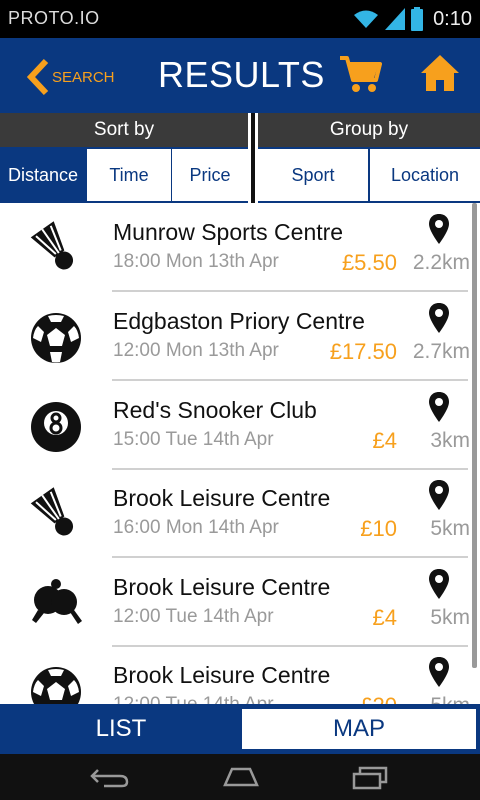 The image size is (480, 800). Describe the element at coordinates (452, 18) in the screenshot. I see `clock: 0:10` at that location.